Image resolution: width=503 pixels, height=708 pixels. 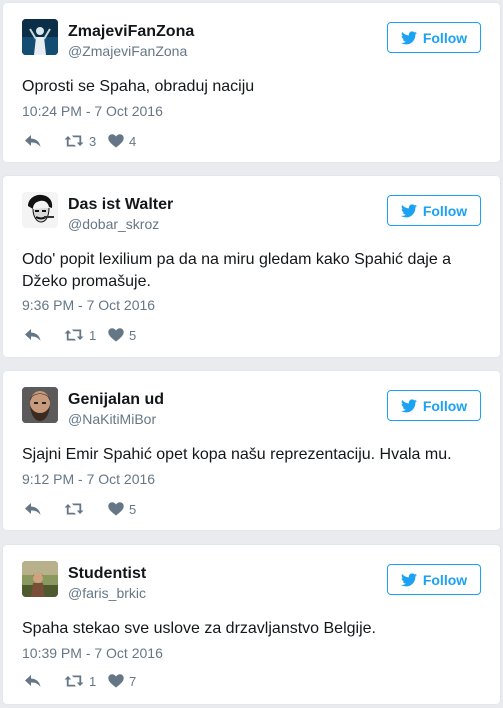 I want to click on tweet-actions: 1 5, so click(x=80, y=335).